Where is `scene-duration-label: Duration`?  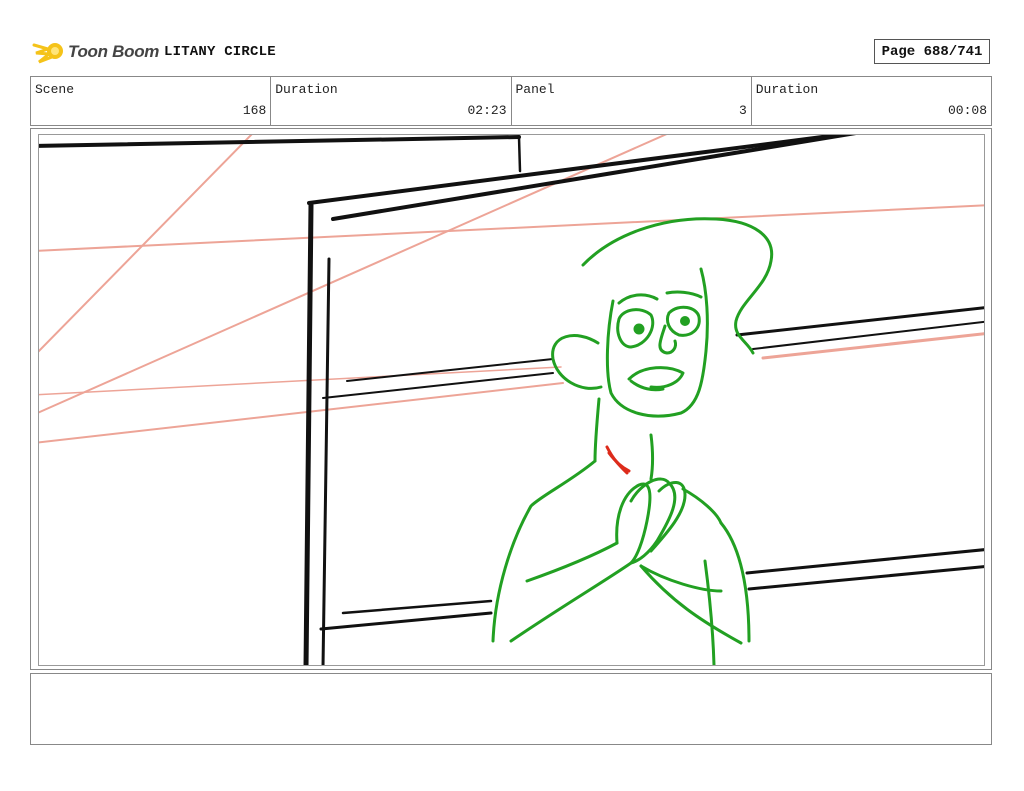
scene-duration-label: Duration is located at coordinates (306, 89).